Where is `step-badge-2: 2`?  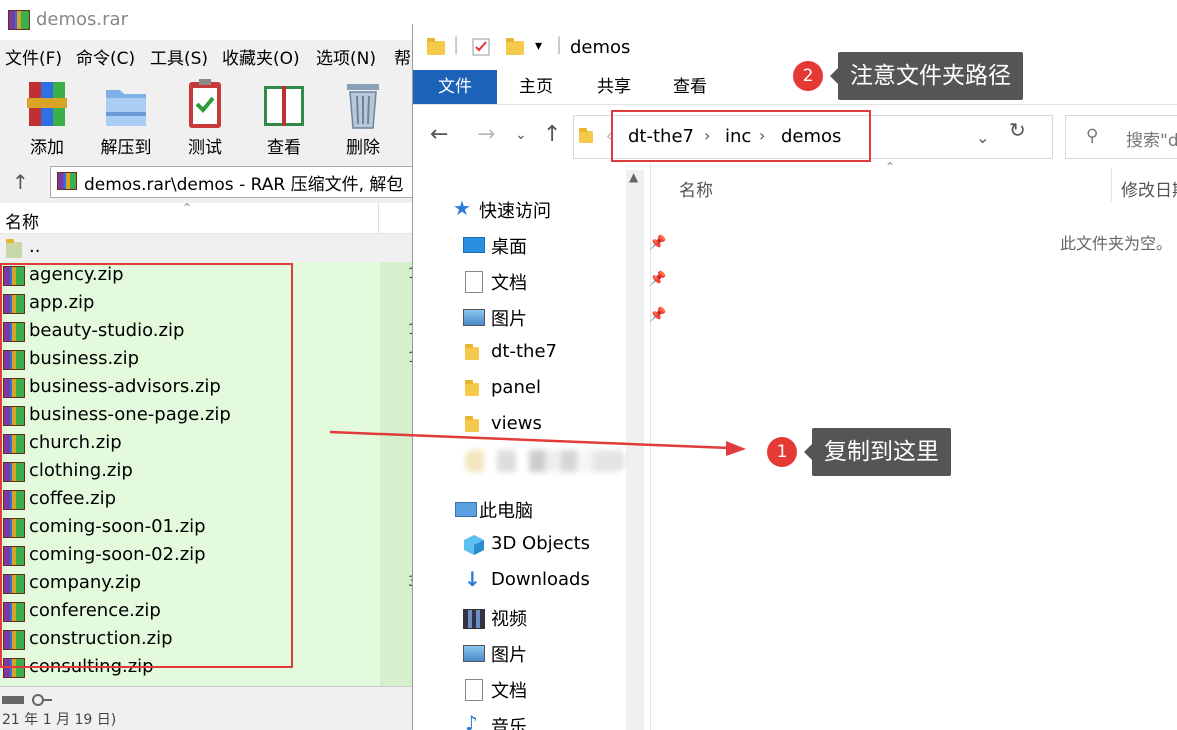
step-badge-2: 2 is located at coordinates (808, 76).